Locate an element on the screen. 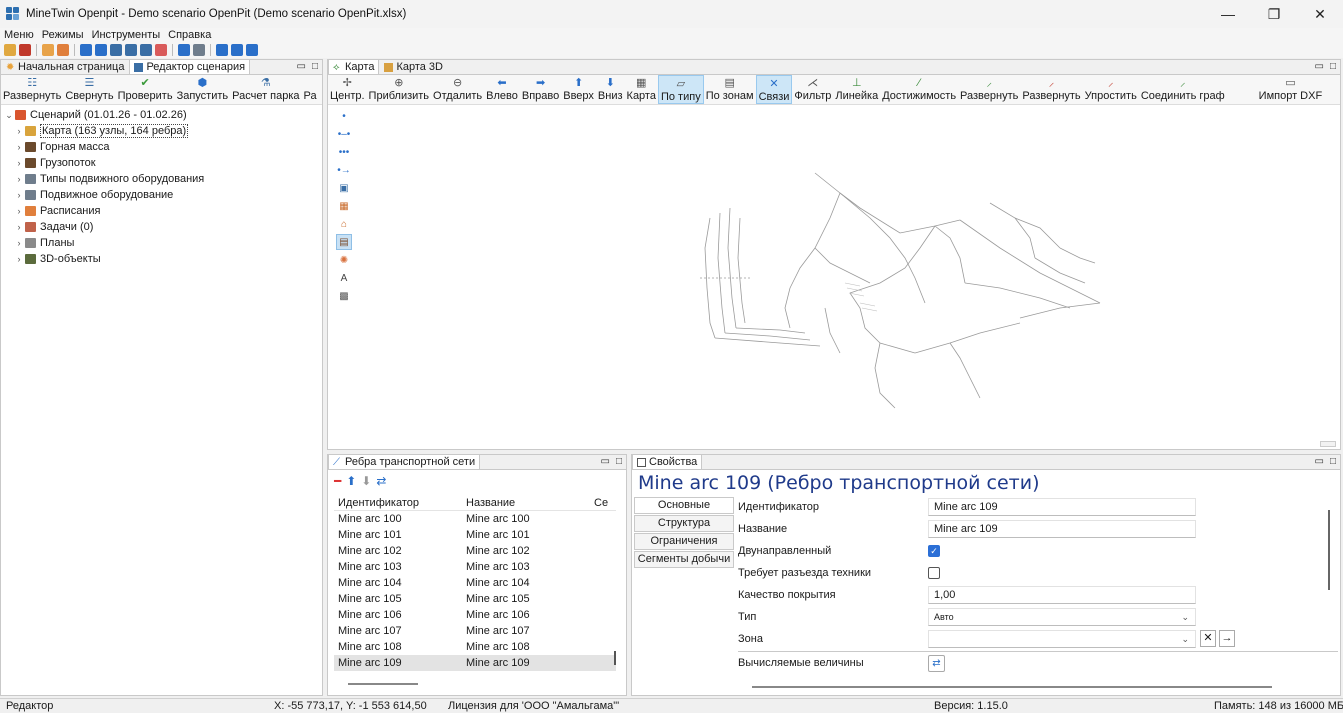  factory-tool-icon: ⌂ is located at coordinates (344, 224).